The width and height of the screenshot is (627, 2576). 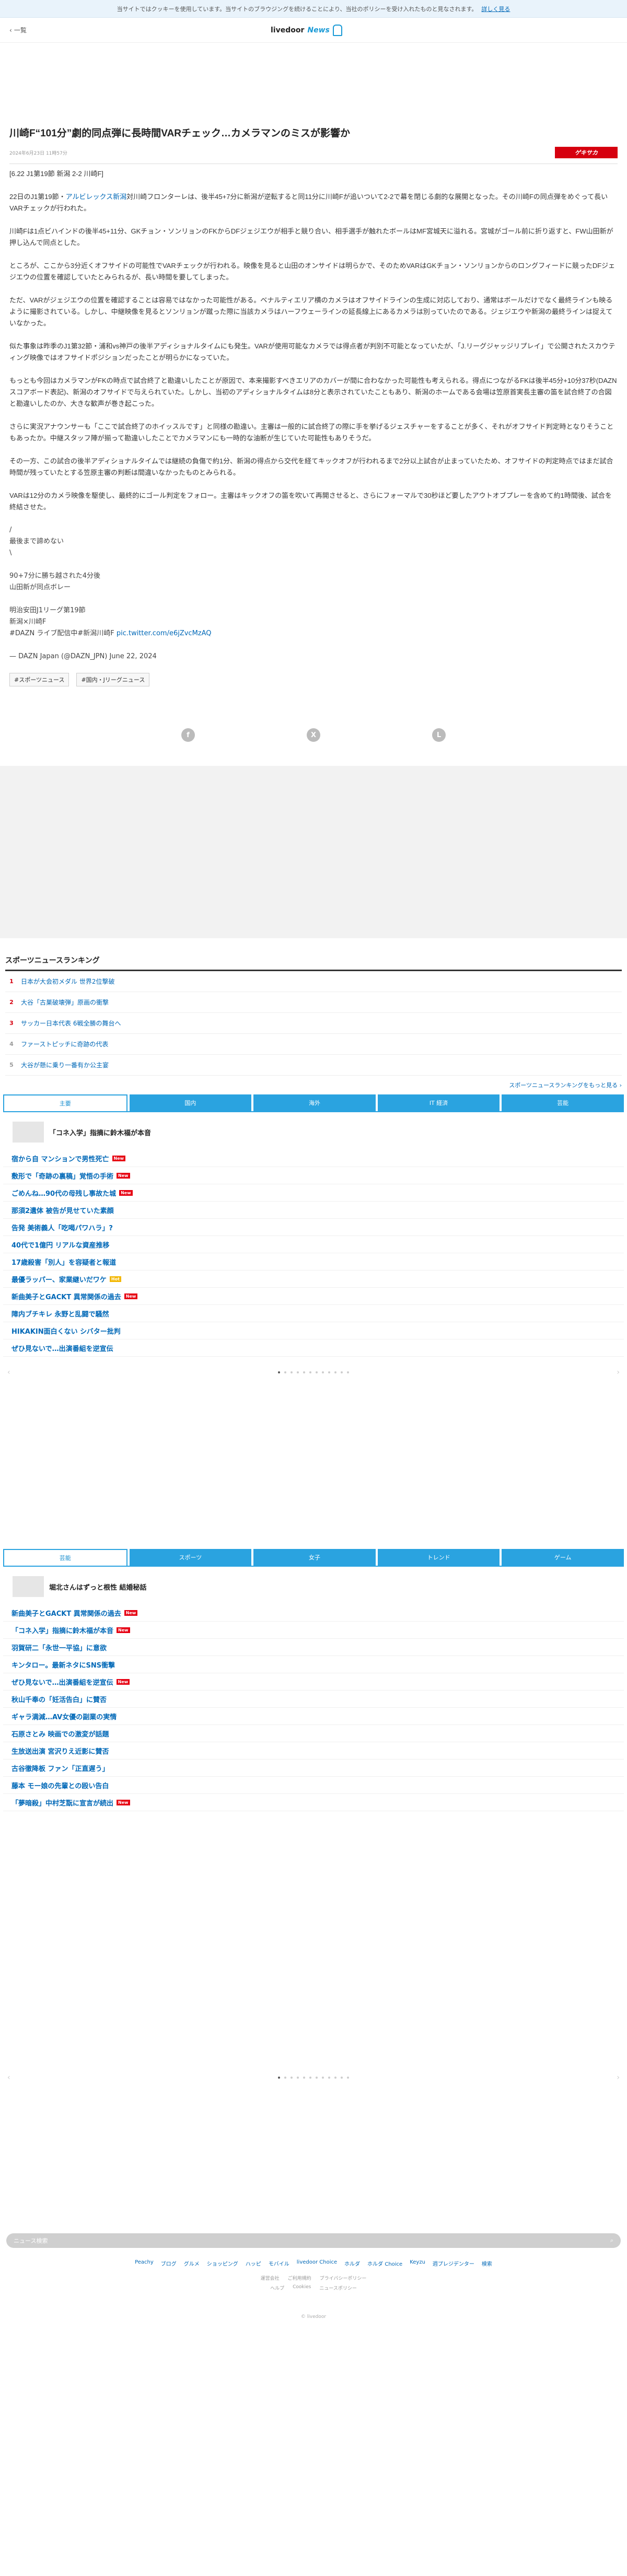 I want to click on topic-item: 「コネ入学」指摘に鈴木福が本音 New, so click(x=313, y=1630).